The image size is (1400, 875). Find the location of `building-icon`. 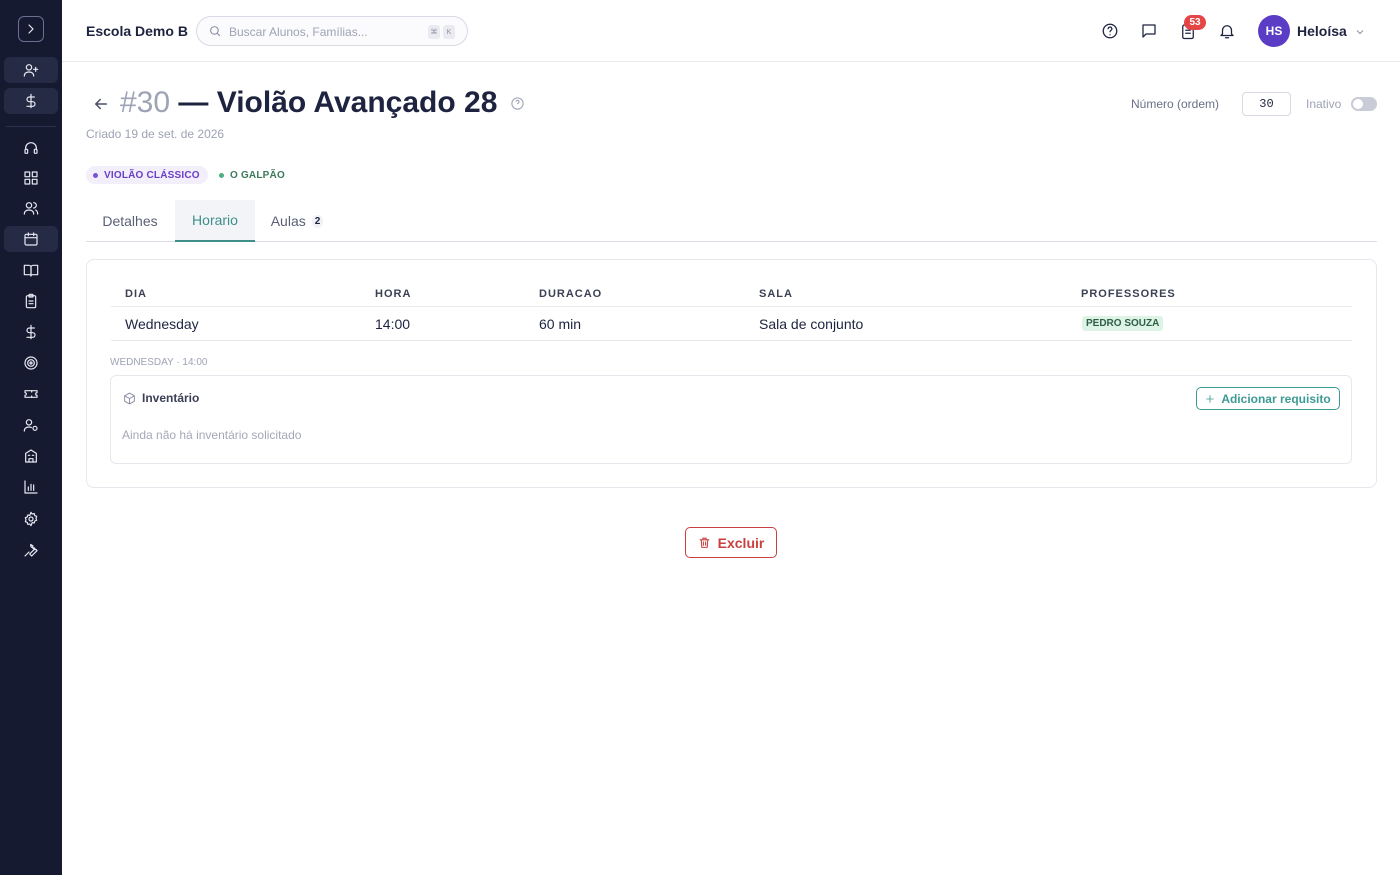

building-icon is located at coordinates (31, 456).